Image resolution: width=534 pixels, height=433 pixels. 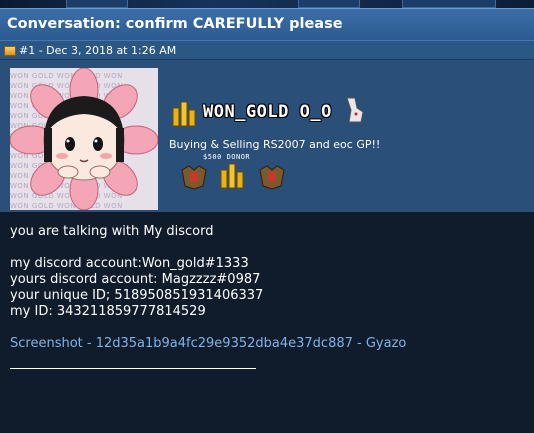 I want to click on flower-girl-icon, so click(x=84, y=139).